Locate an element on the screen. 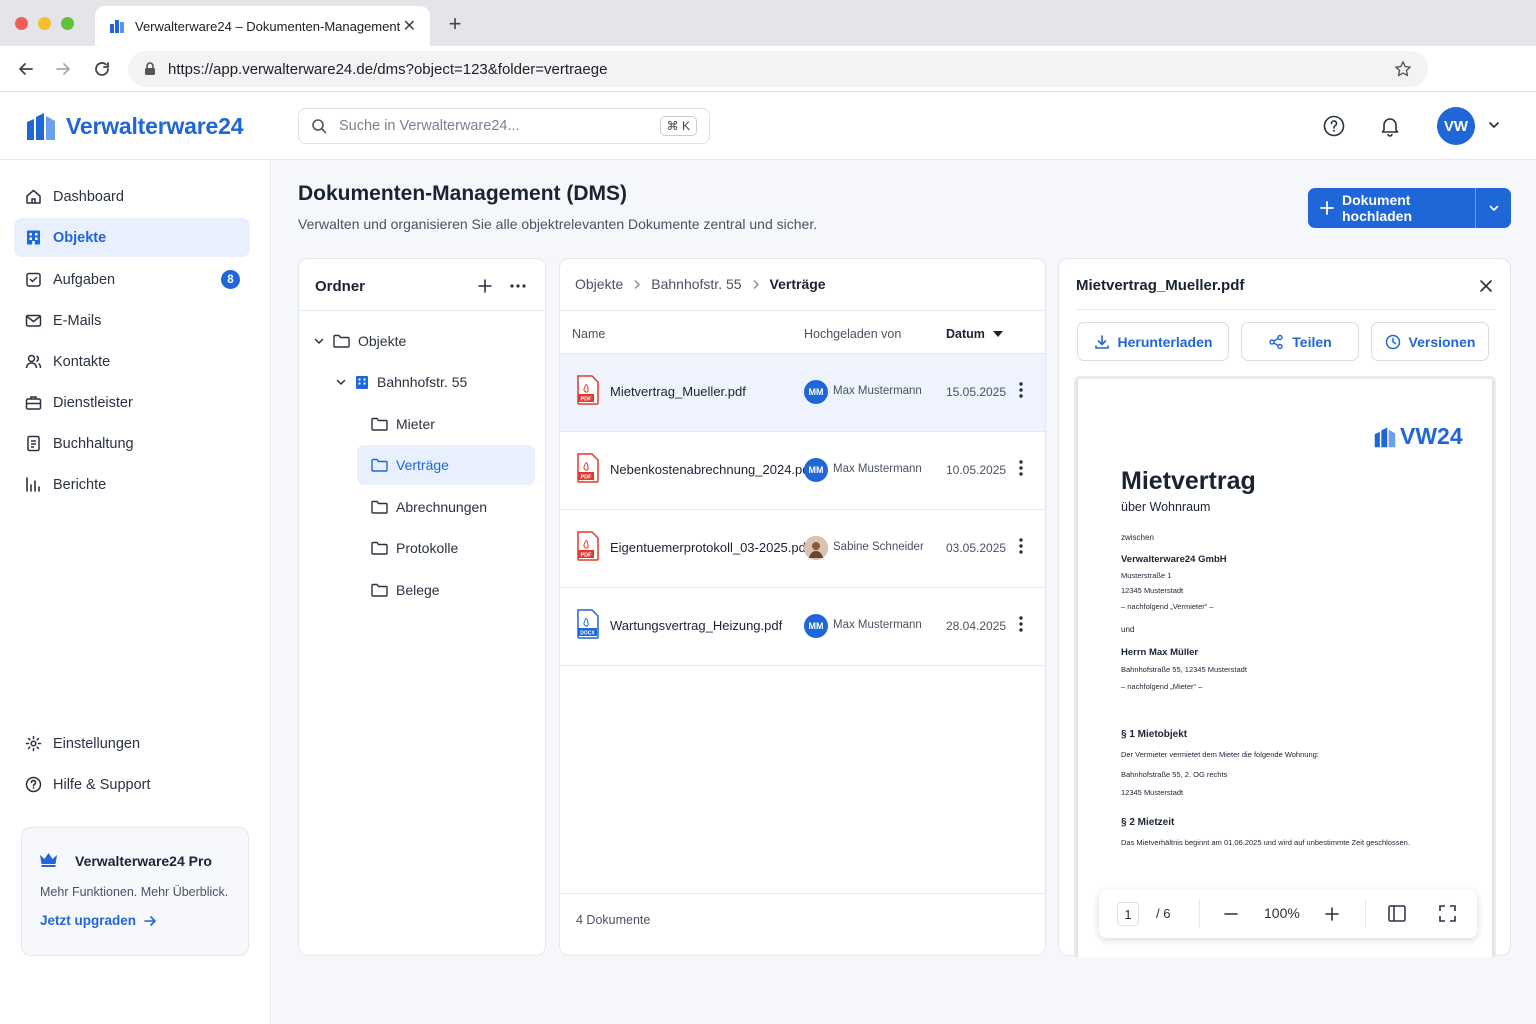 The width and height of the screenshot is (1536, 1024). page-number-input: 1 is located at coordinates (1128, 914).